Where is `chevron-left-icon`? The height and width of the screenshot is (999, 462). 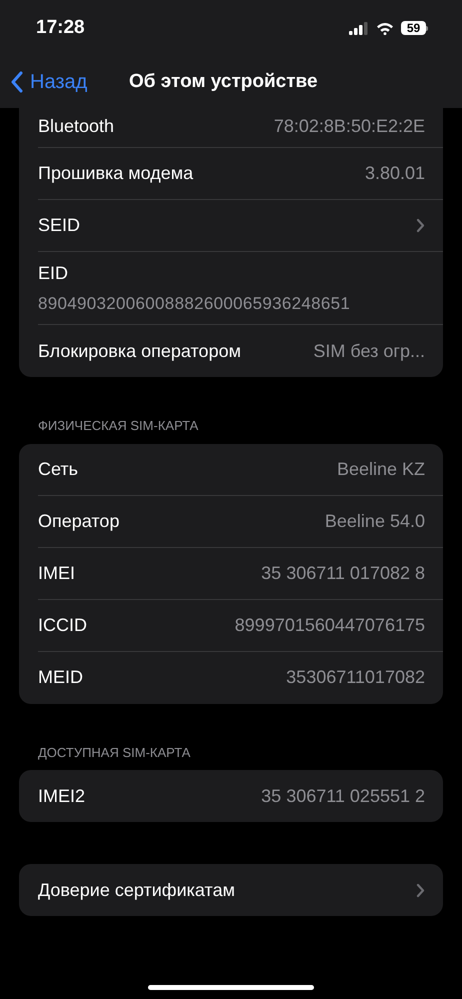
chevron-left-icon is located at coordinates (17, 82).